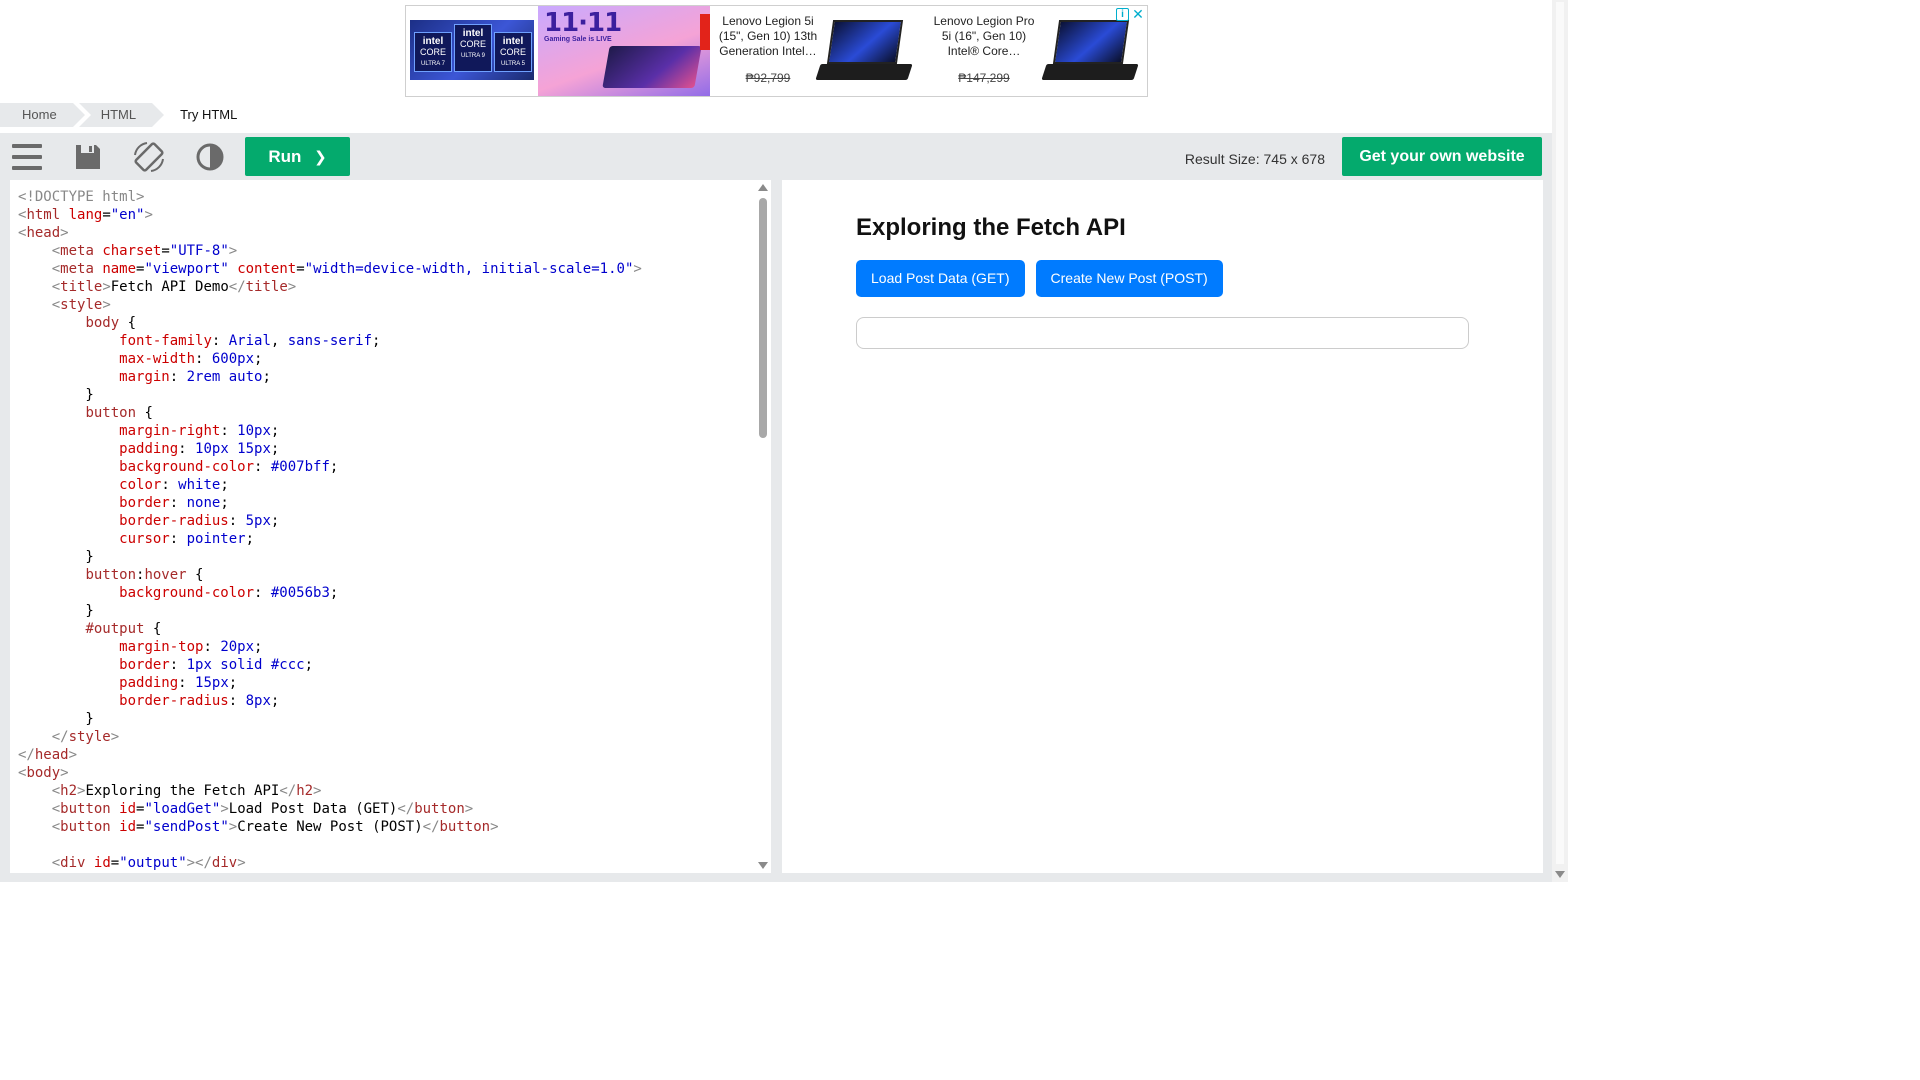 The height and width of the screenshot is (1080, 1920). What do you see at coordinates (300, 593) in the screenshot?
I see `code-token: #0056b3` at bounding box center [300, 593].